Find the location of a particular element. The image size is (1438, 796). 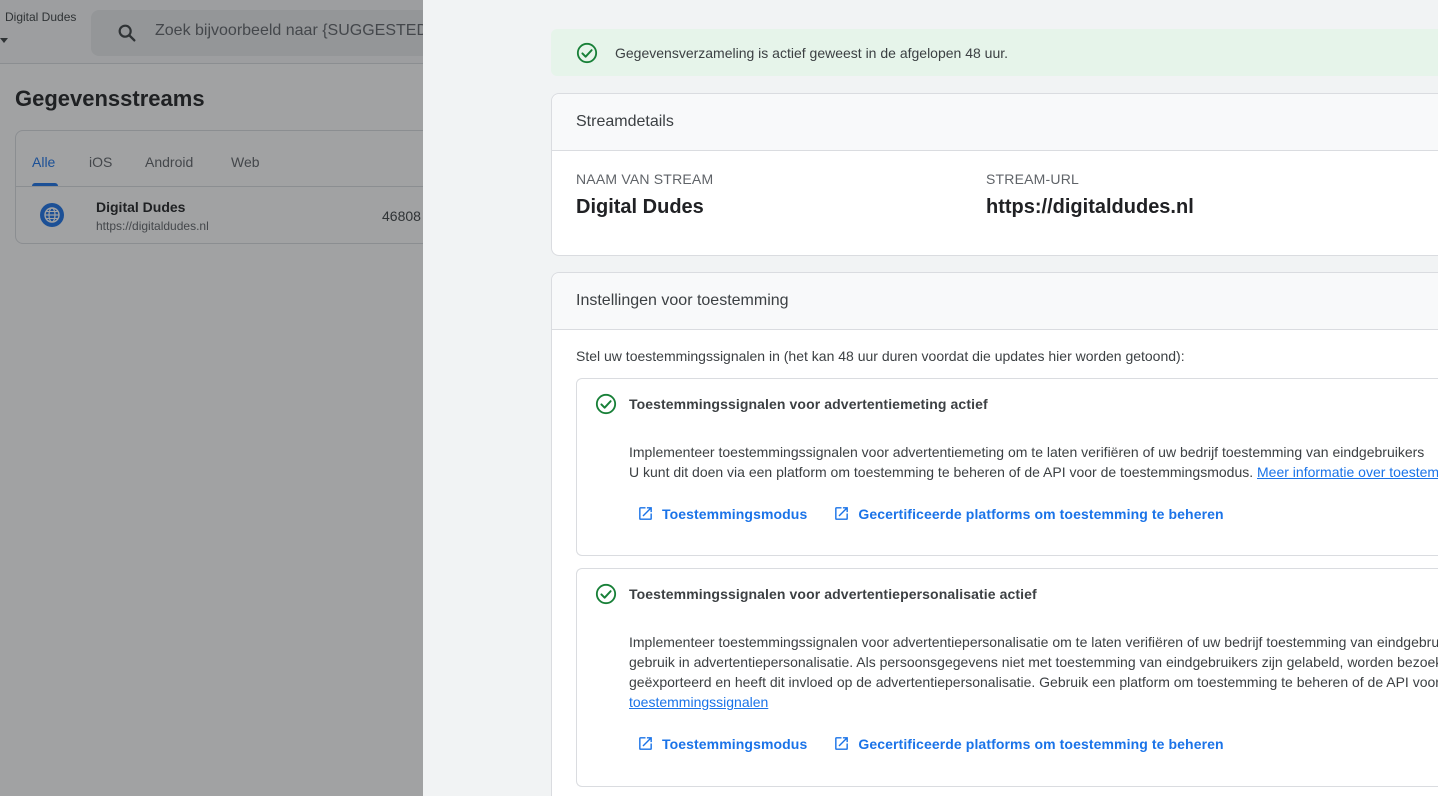

description-line: toestemmingssignalen is located at coordinates (1033, 702).